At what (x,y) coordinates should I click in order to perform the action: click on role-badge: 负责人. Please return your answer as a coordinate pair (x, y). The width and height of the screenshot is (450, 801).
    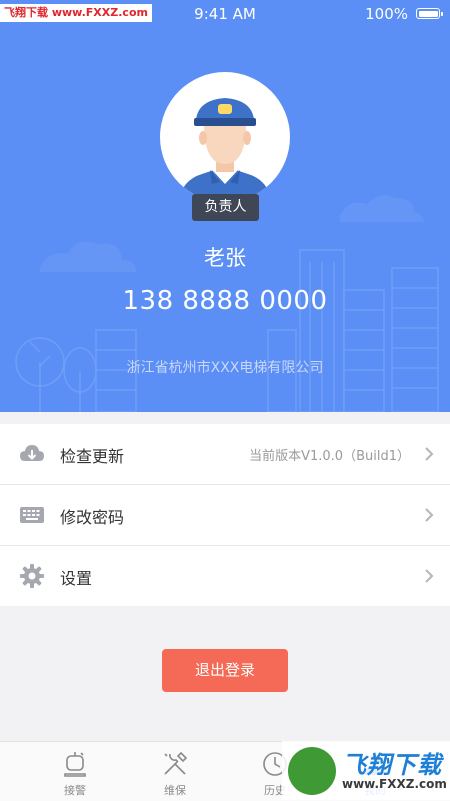
    Looking at the image, I should click on (225, 207).